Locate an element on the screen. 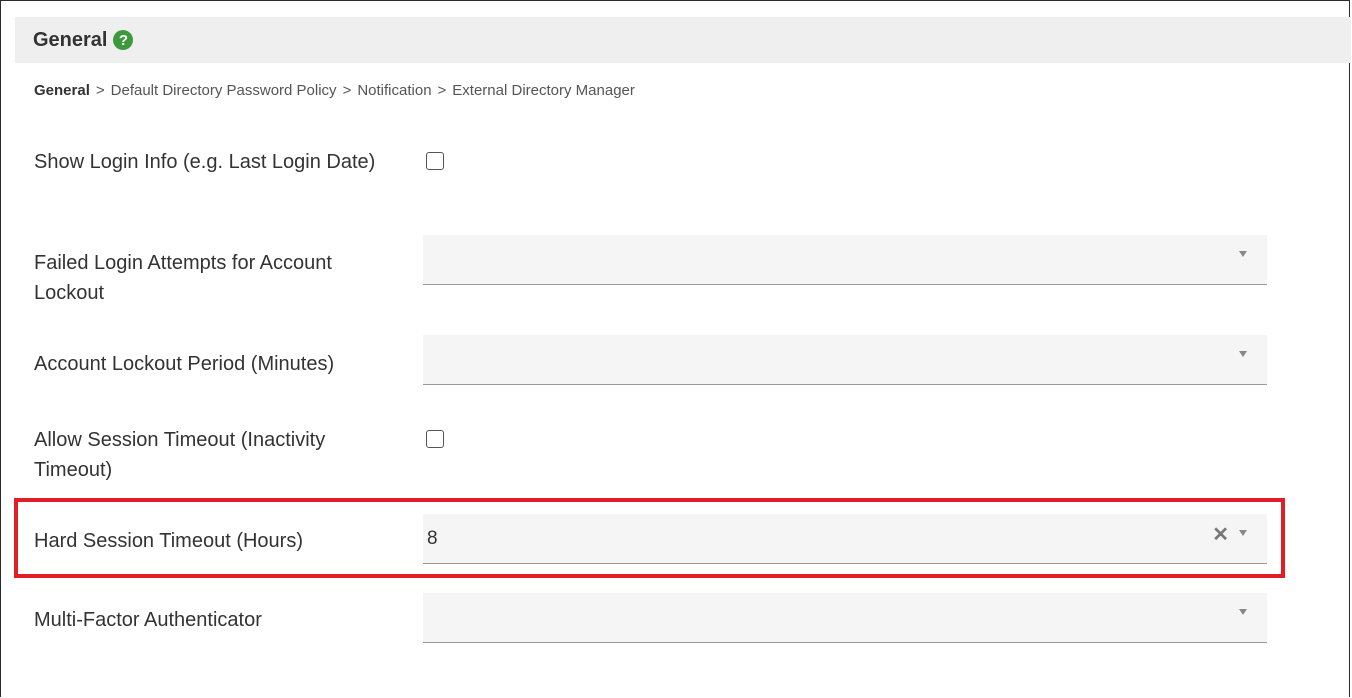 Image resolution: width=1352 pixels, height=698 pixels. section-header: General ? is located at coordinates (683, 40).